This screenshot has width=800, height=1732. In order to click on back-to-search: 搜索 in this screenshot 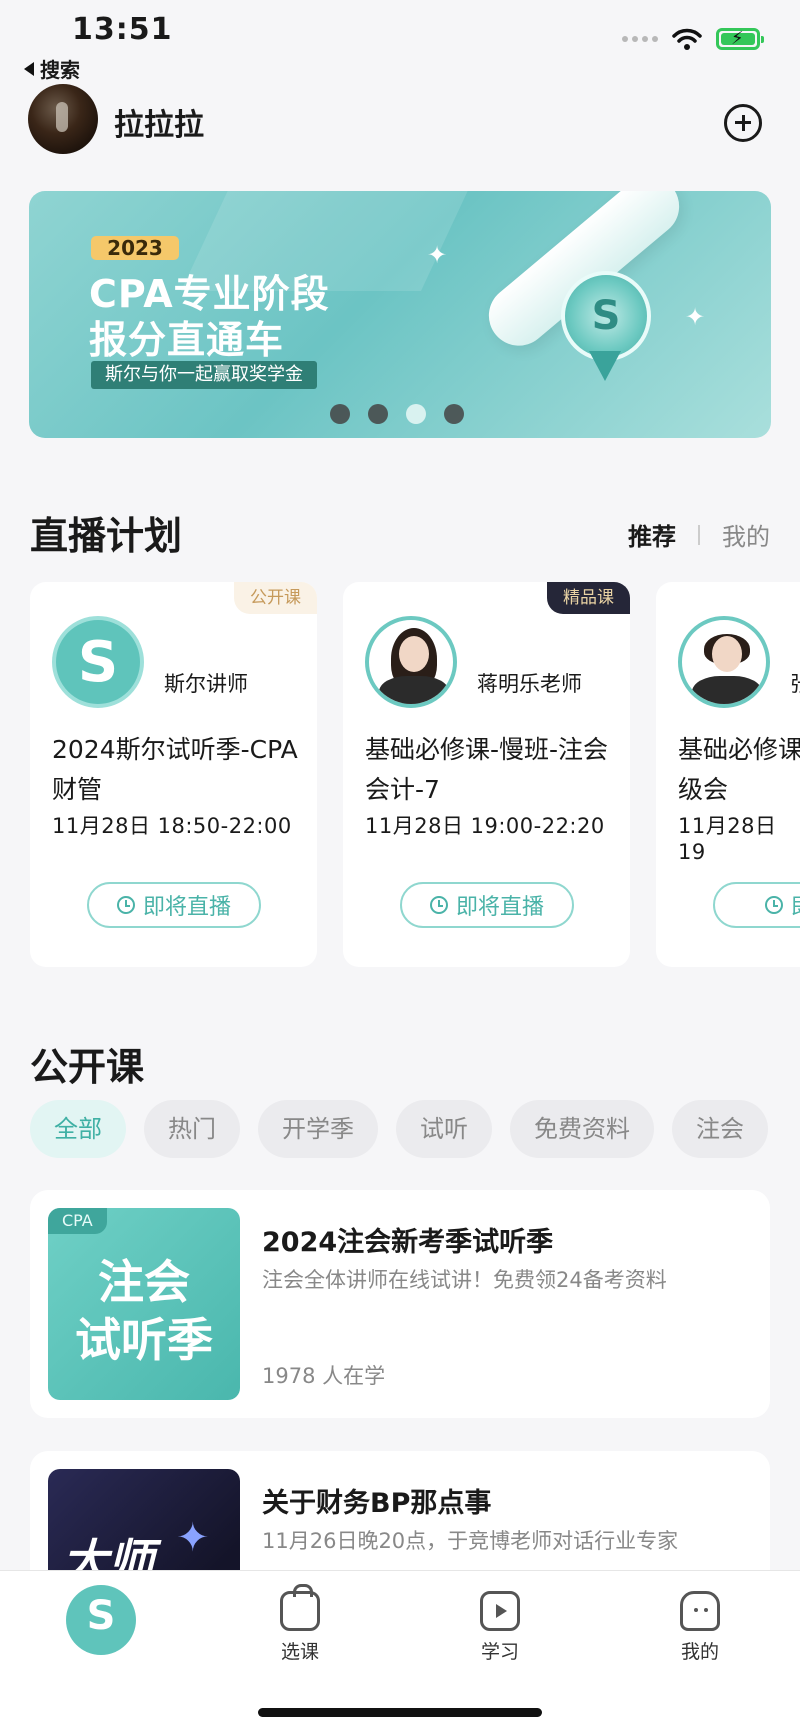, I will do `click(52, 68)`.